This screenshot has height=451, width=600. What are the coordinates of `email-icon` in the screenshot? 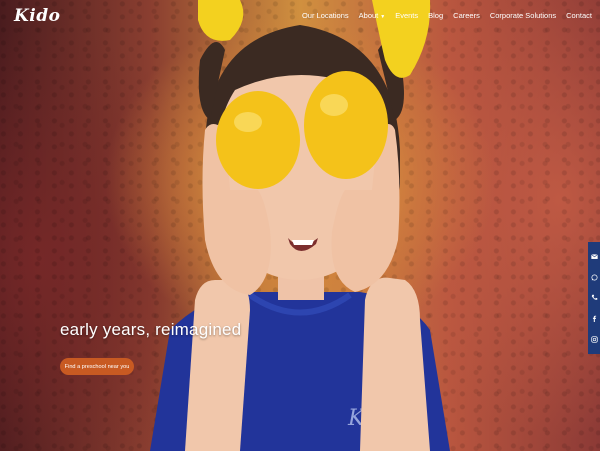 It's located at (594, 256).